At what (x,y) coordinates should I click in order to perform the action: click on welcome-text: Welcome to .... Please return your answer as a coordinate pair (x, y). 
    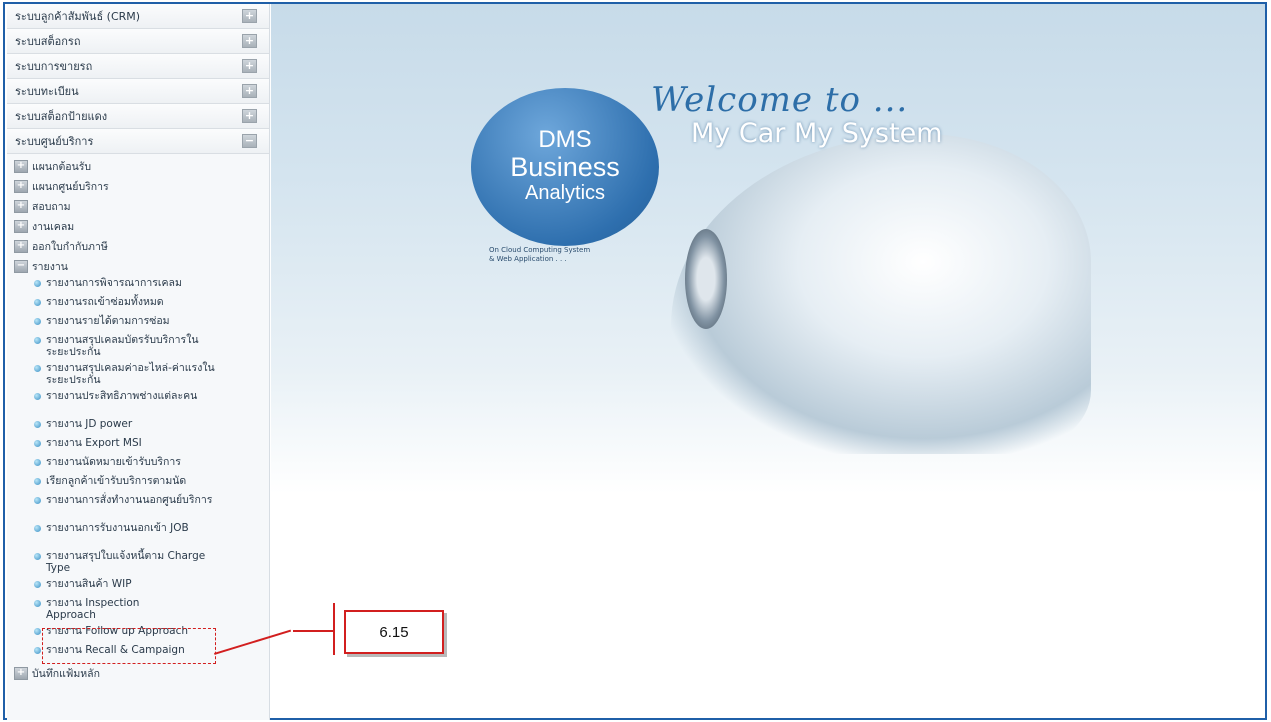
    Looking at the image, I should click on (780, 100).